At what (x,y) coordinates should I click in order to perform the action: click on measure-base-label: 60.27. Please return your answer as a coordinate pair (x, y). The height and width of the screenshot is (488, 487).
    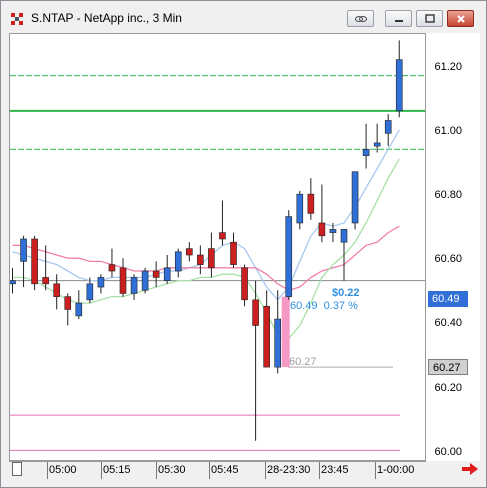
    Looking at the image, I should click on (303, 362).